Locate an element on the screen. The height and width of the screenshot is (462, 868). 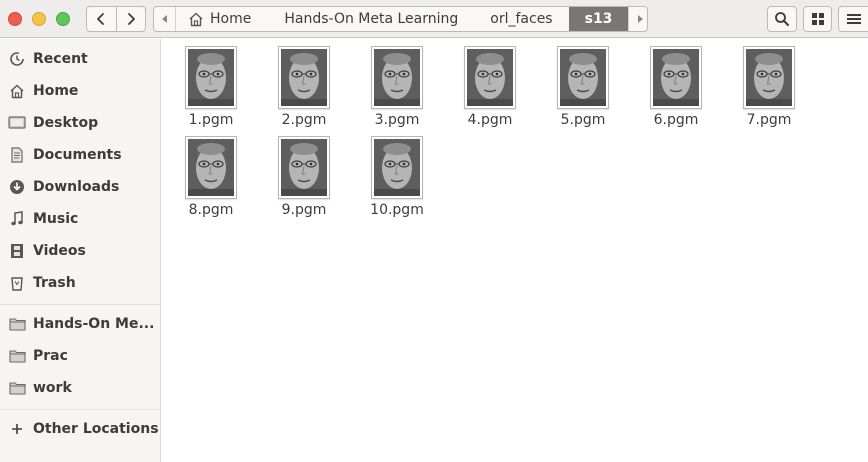
chevron-left-icon is located at coordinates (101, 19).